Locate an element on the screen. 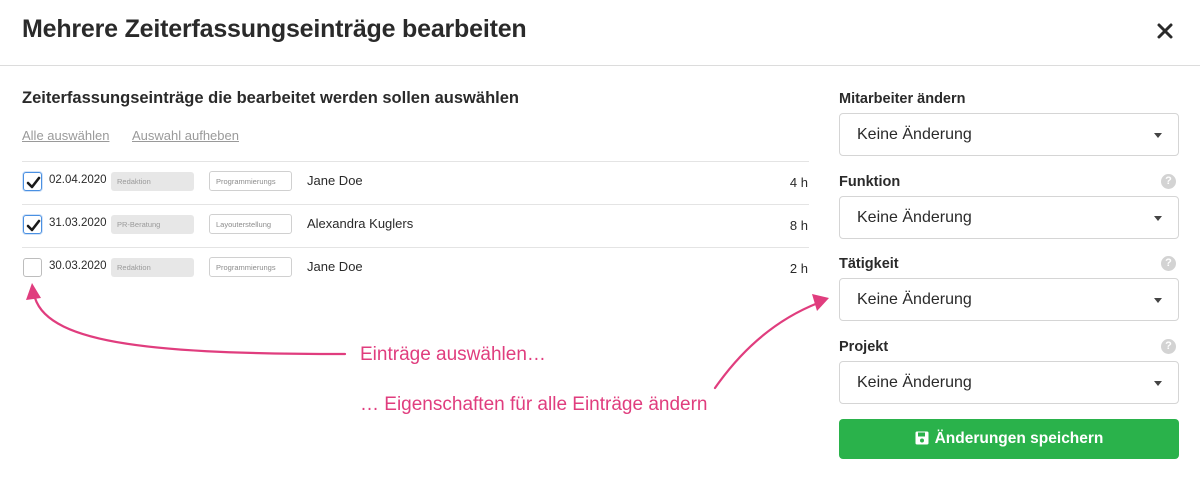 The image size is (1200, 478). save-button-label: Änderungen speichern is located at coordinates (1019, 438).